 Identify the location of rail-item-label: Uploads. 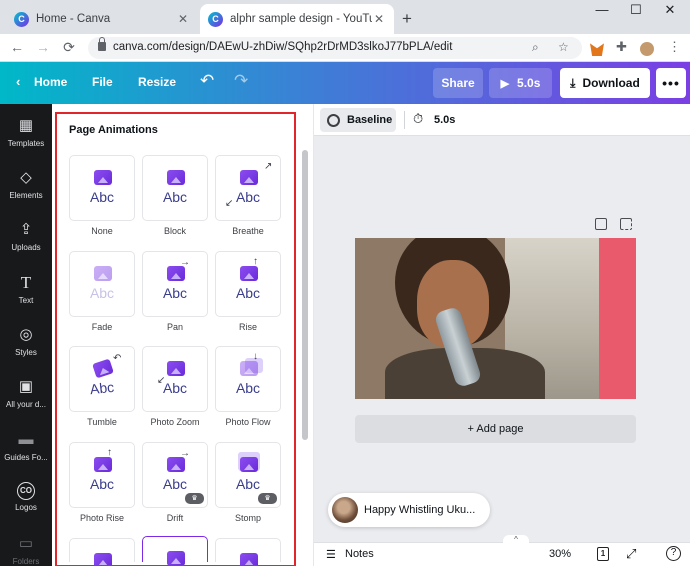
(26, 247).